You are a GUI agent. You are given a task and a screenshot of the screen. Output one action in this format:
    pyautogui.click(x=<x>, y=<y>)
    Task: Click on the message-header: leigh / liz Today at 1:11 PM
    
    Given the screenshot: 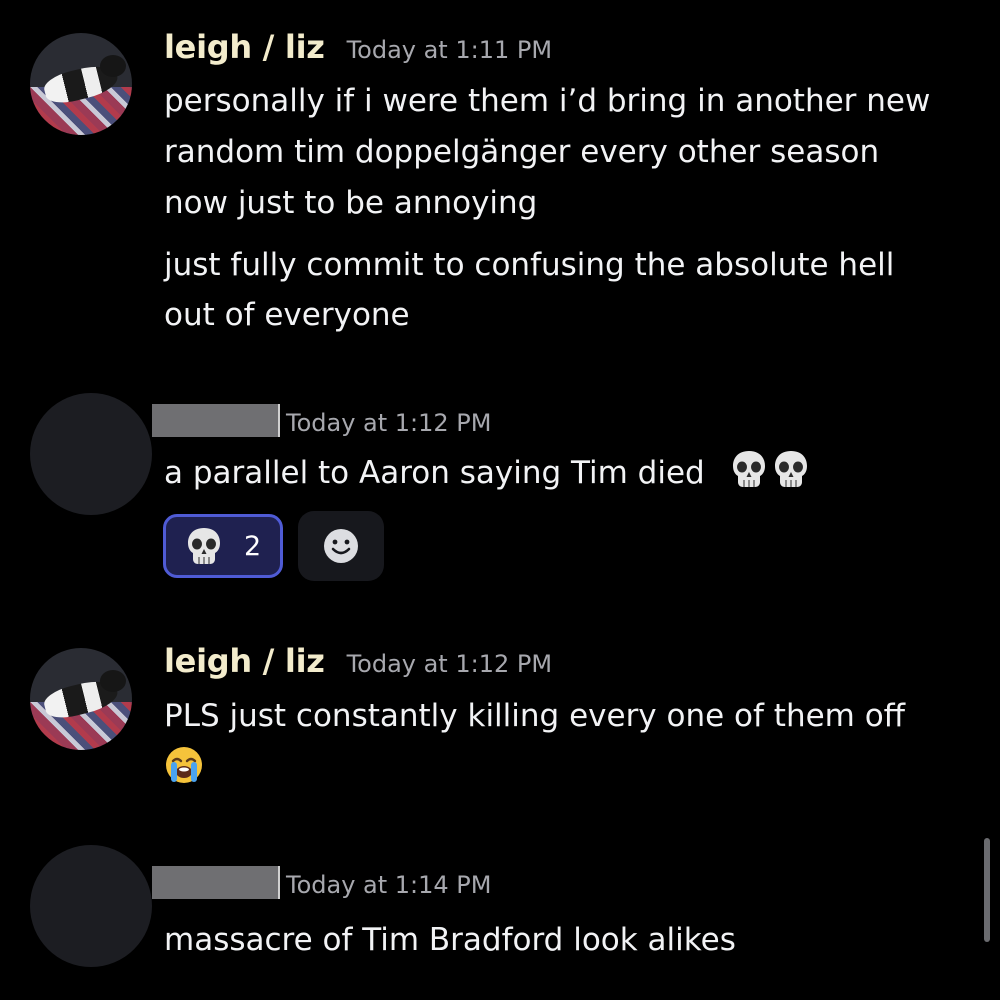 What is the action you would take?
    pyautogui.click(x=358, y=51)
    